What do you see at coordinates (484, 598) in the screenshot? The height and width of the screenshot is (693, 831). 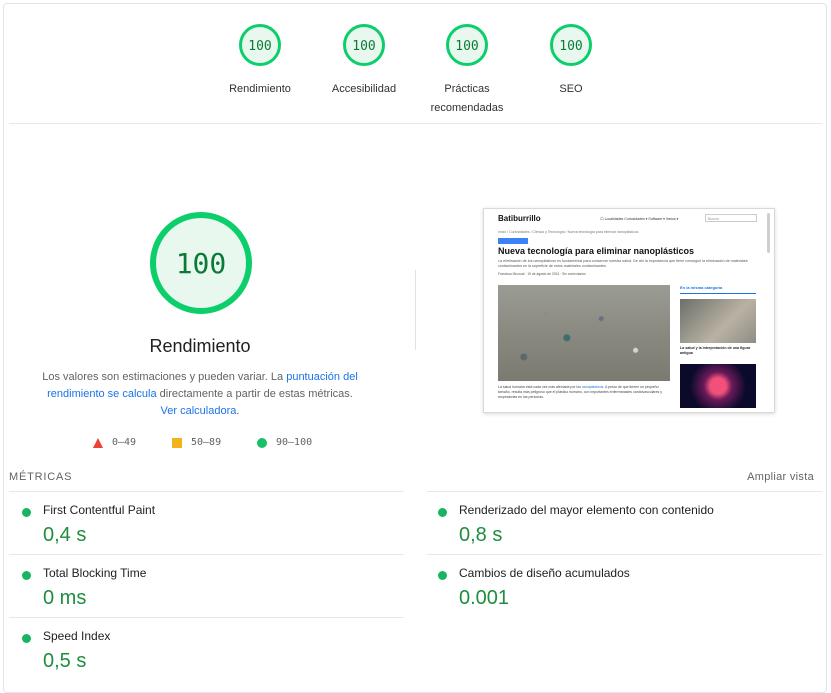 I see `metric-value: 0.001` at bounding box center [484, 598].